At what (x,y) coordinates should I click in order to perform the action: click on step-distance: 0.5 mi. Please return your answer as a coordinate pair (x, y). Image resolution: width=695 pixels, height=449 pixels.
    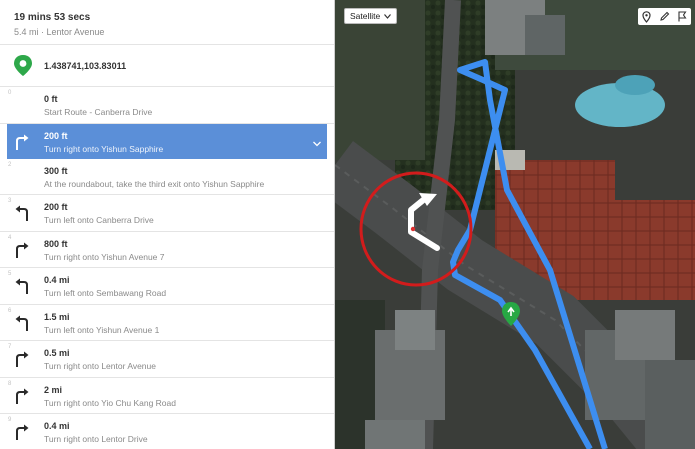
    Looking at the image, I should click on (57, 353).